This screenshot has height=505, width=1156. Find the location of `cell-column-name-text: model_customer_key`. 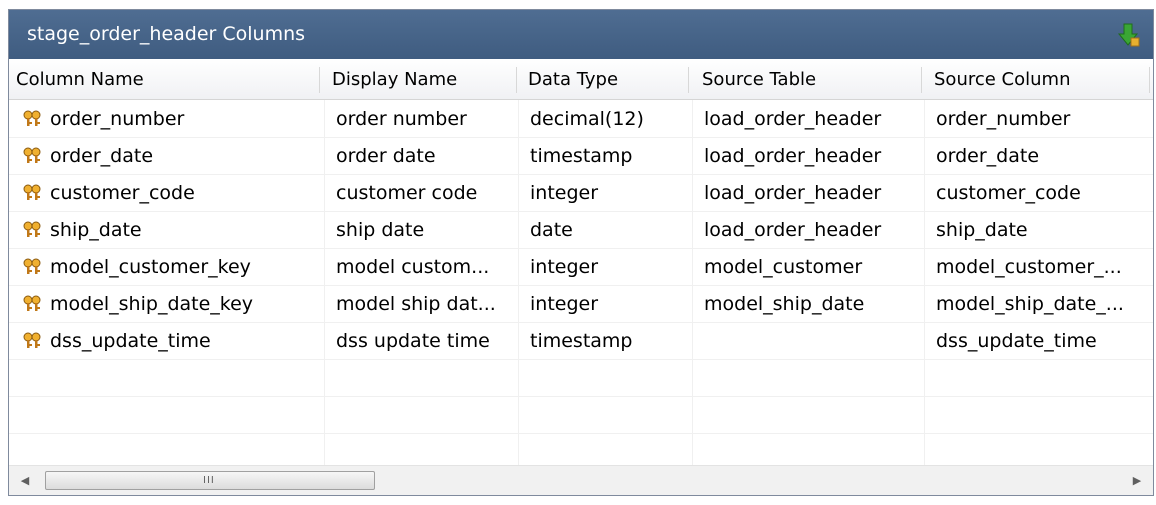

cell-column-name-text: model_customer_key is located at coordinates (150, 267).